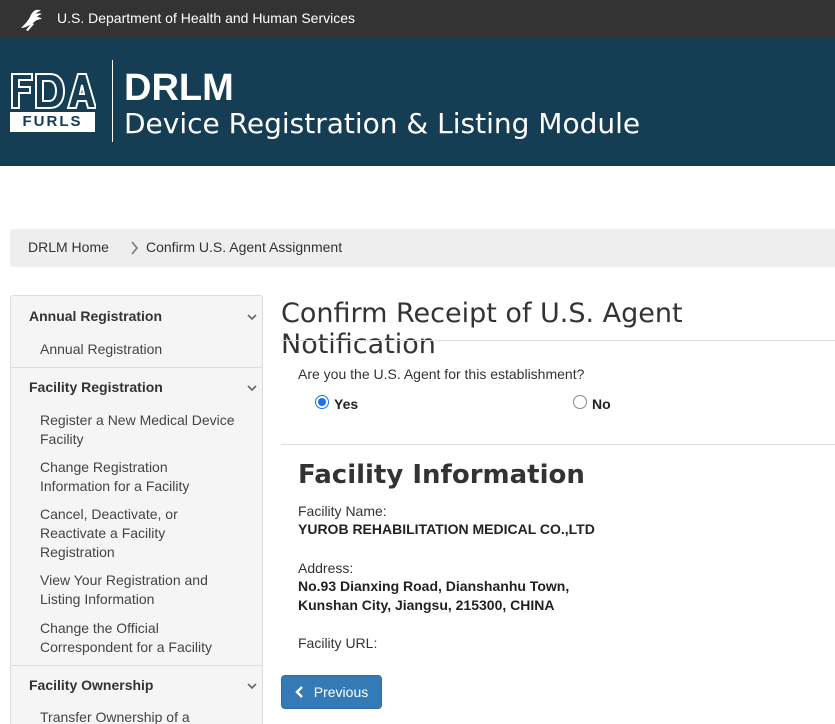 This screenshot has height=724, width=835. Describe the element at coordinates (299, 692) in the screenshot. I see `chevron-left-icon` at that location.